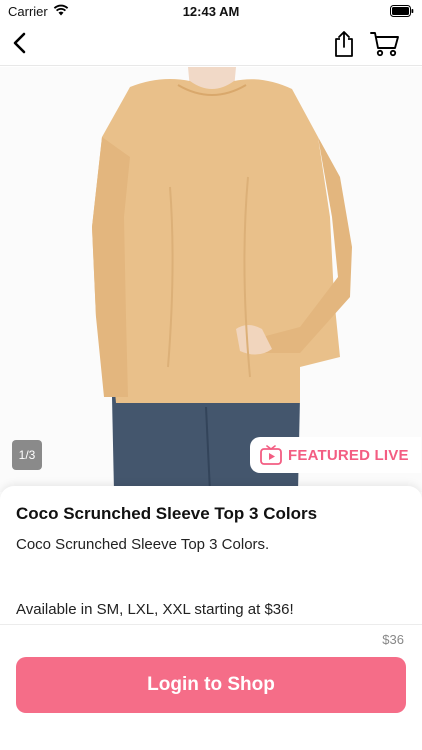 The width and height of the screenshot is (422, 750). I want to click on featured-live-label: FEATURED LIVE, so click(348, 455).